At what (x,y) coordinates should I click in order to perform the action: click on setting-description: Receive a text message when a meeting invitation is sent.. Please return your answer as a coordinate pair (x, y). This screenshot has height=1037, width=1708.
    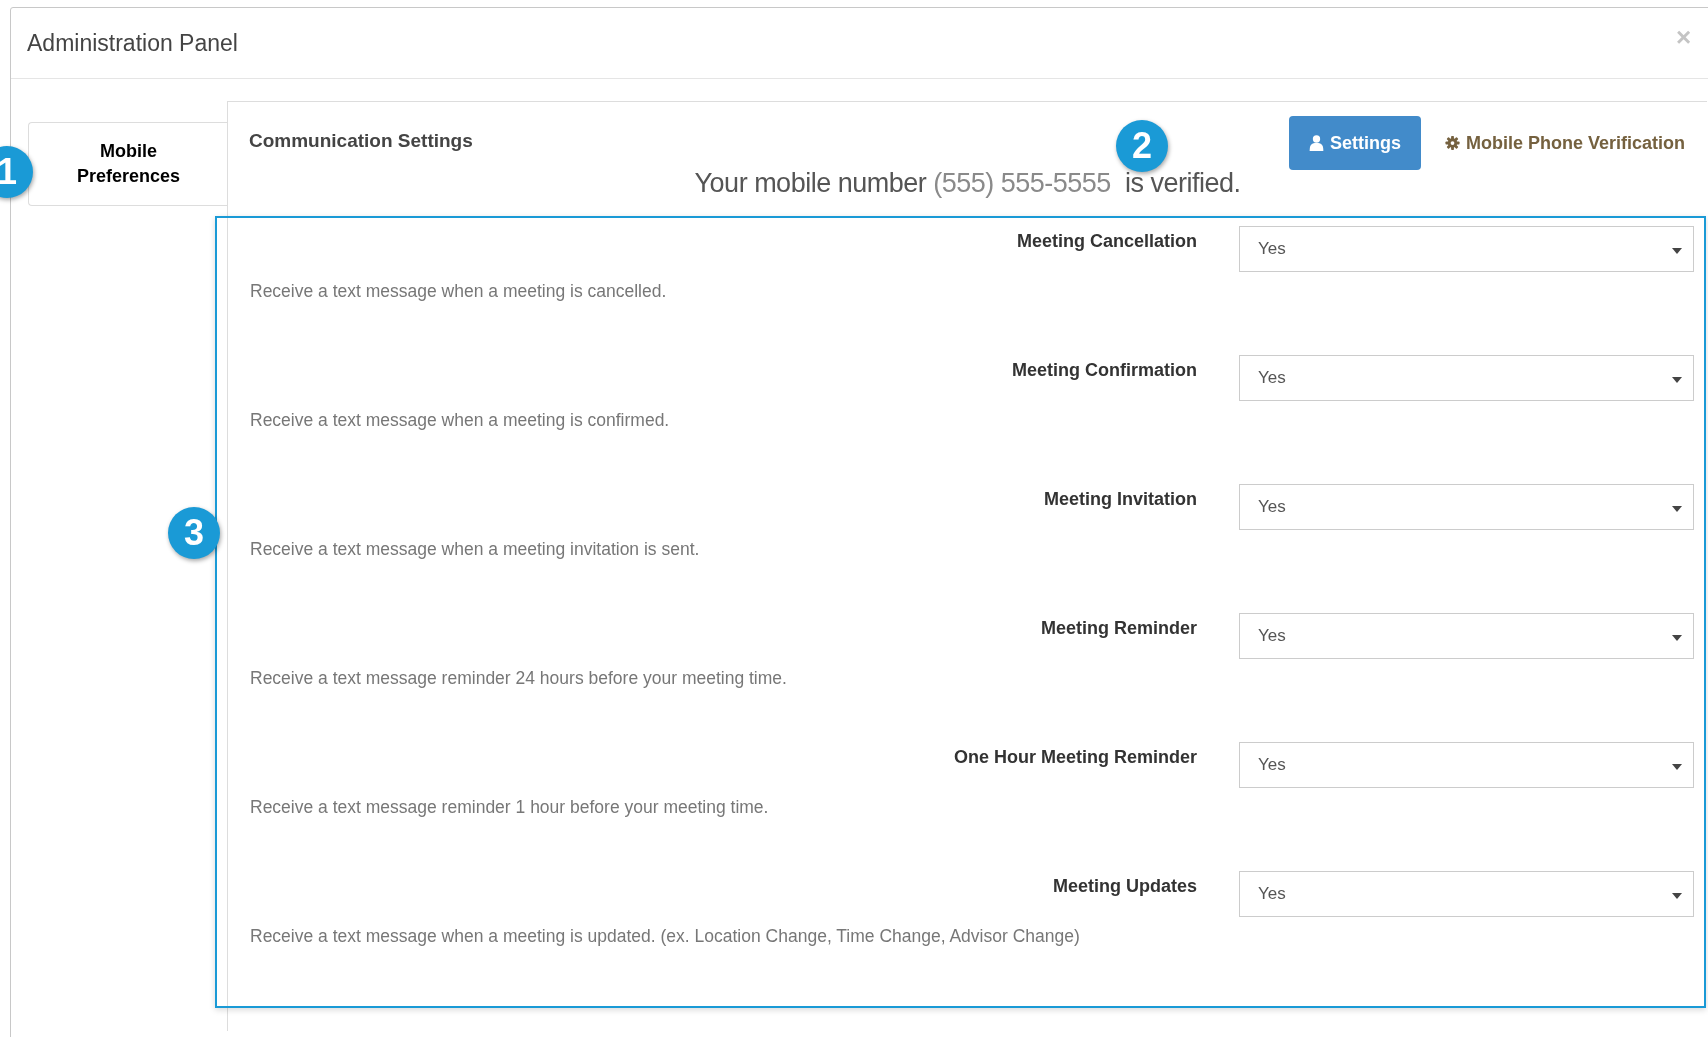
    Looking at the image, I should click on (475, 550).